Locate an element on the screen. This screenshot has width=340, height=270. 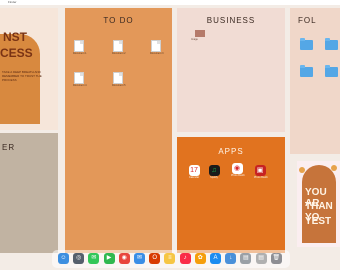
todo-file-2: Document 2 is located at coordinates (119, 47).